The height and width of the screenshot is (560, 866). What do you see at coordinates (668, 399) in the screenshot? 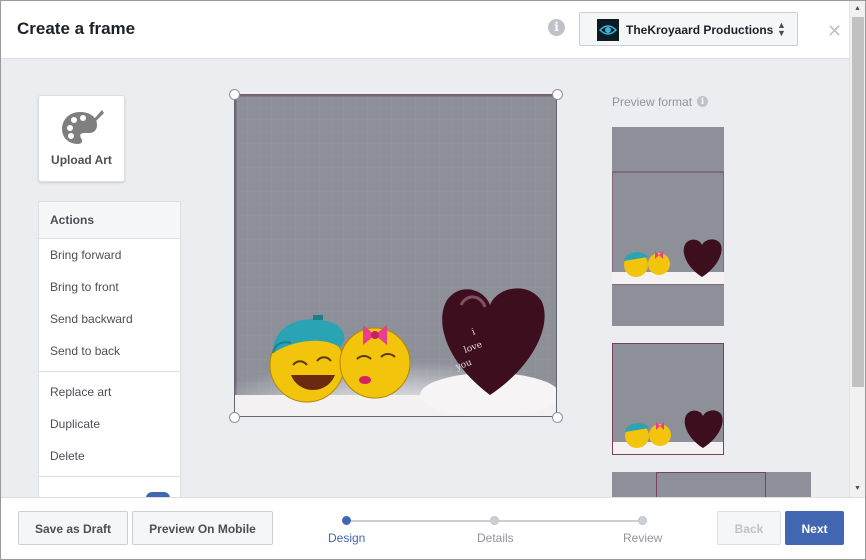
I see `preview-thumbnail-square` at bounding box center [668, 399].